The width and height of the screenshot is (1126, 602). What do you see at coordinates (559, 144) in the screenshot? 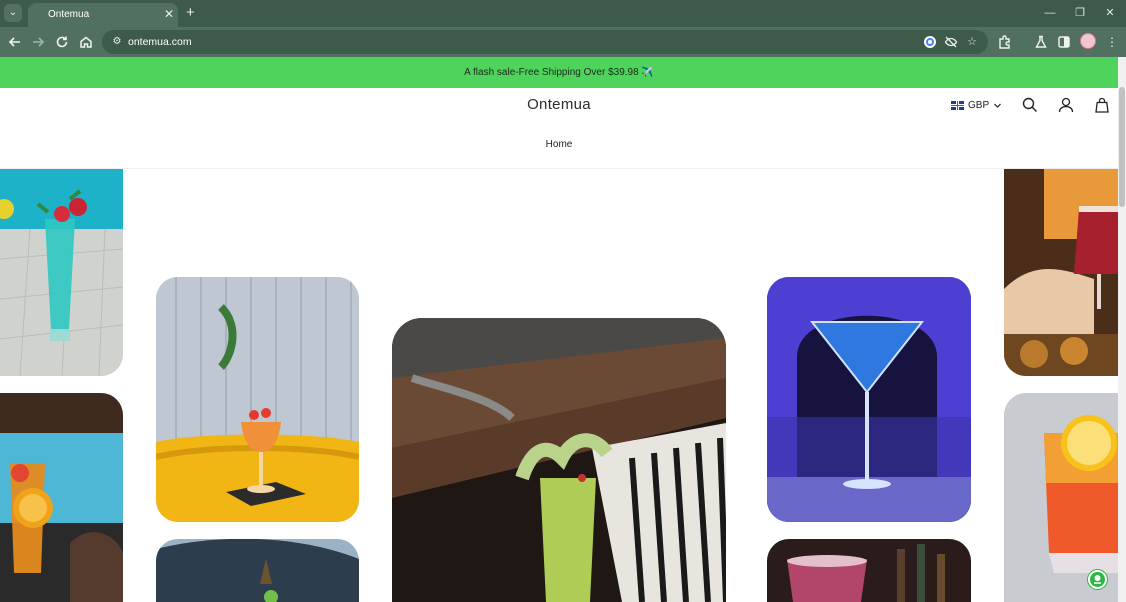
I see `nav-home-link: Home` at bounding box center [559, 144].